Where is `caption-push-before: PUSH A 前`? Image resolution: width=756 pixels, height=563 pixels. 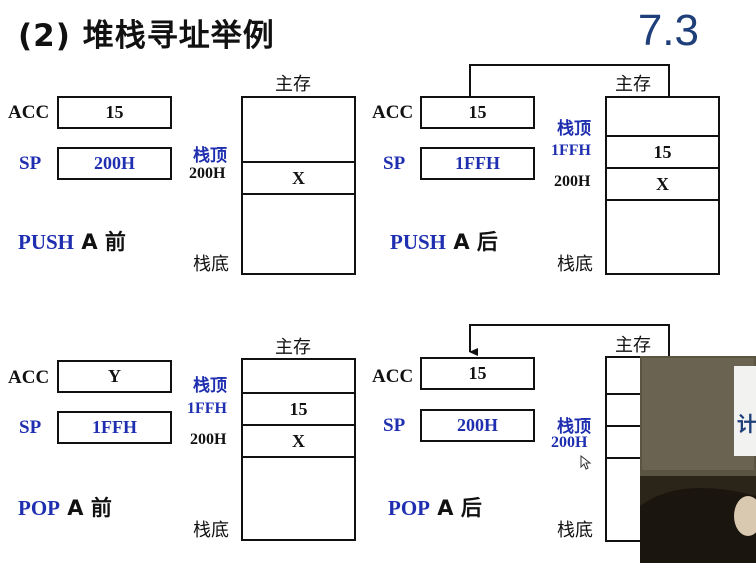 caption-push-before: PUSH A 前 is located at coordinates (72, 241).